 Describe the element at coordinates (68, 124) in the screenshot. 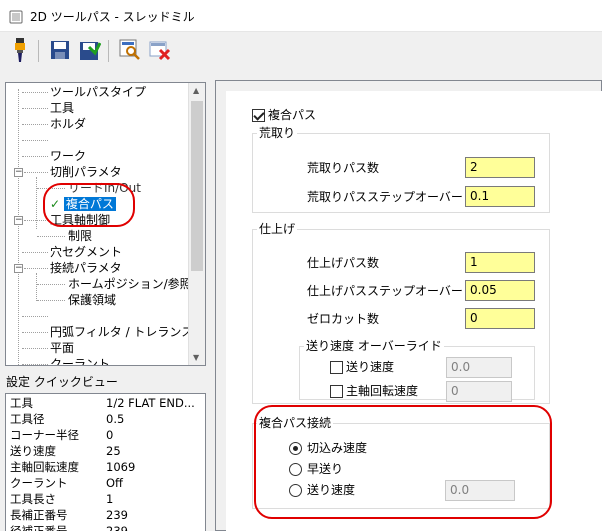

I see `tree-item-holder: ホルダ` at that location.